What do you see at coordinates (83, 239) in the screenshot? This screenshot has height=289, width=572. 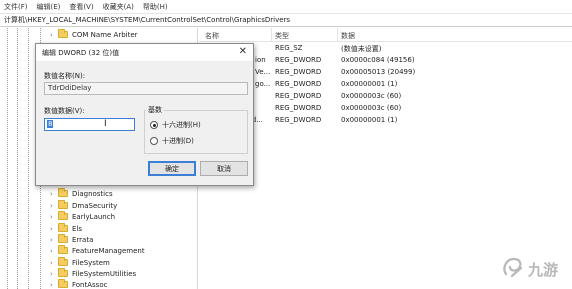 I see `tree-item-label: Errata` at bounding box center [83, 239].